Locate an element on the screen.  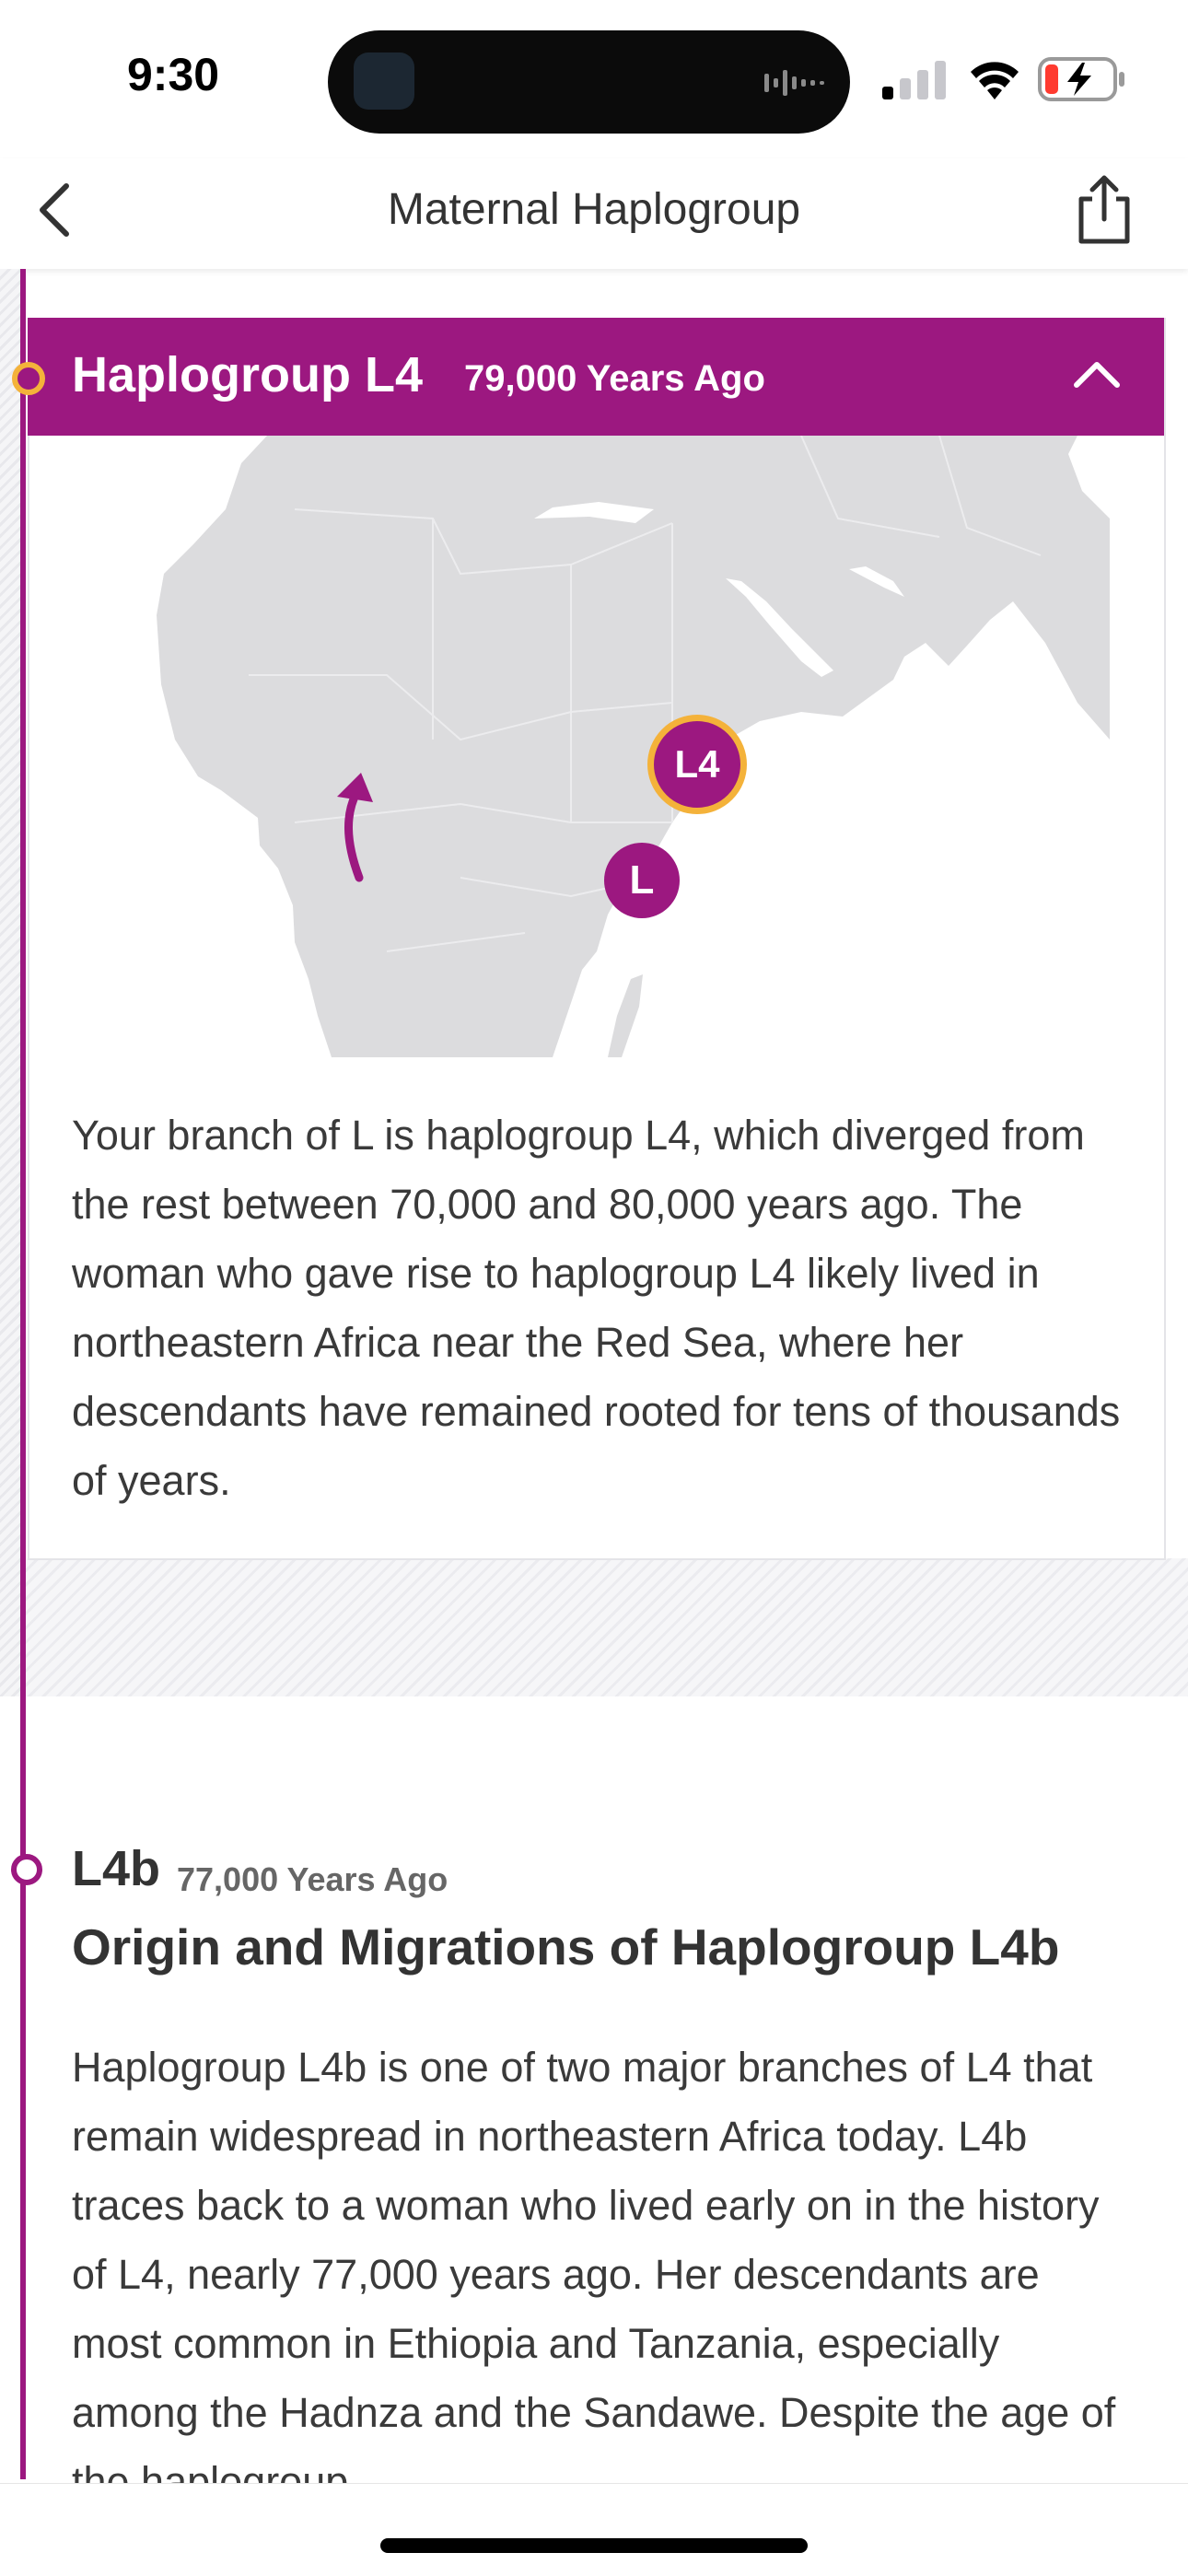
share-icon is located at coordinates (1104, 209).